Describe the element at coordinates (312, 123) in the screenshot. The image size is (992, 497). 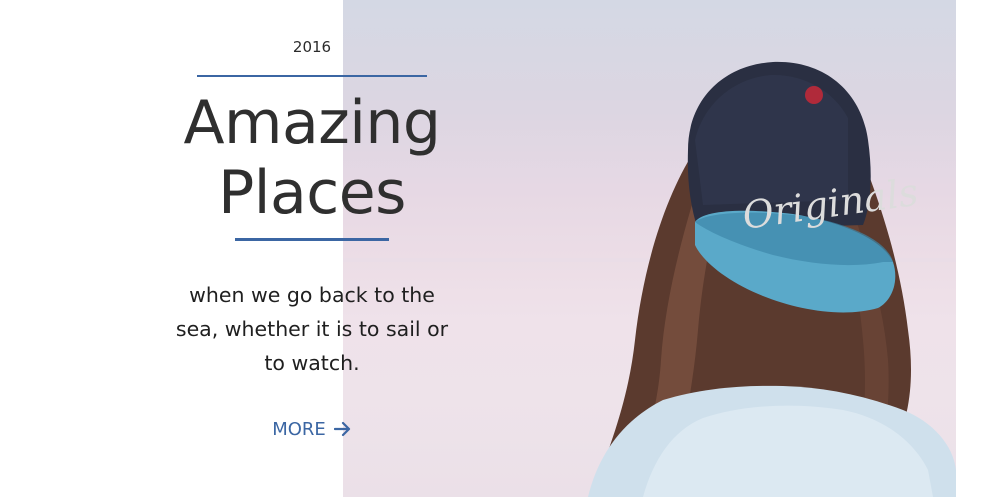
I see `title-line-1: Amazing` at that location.